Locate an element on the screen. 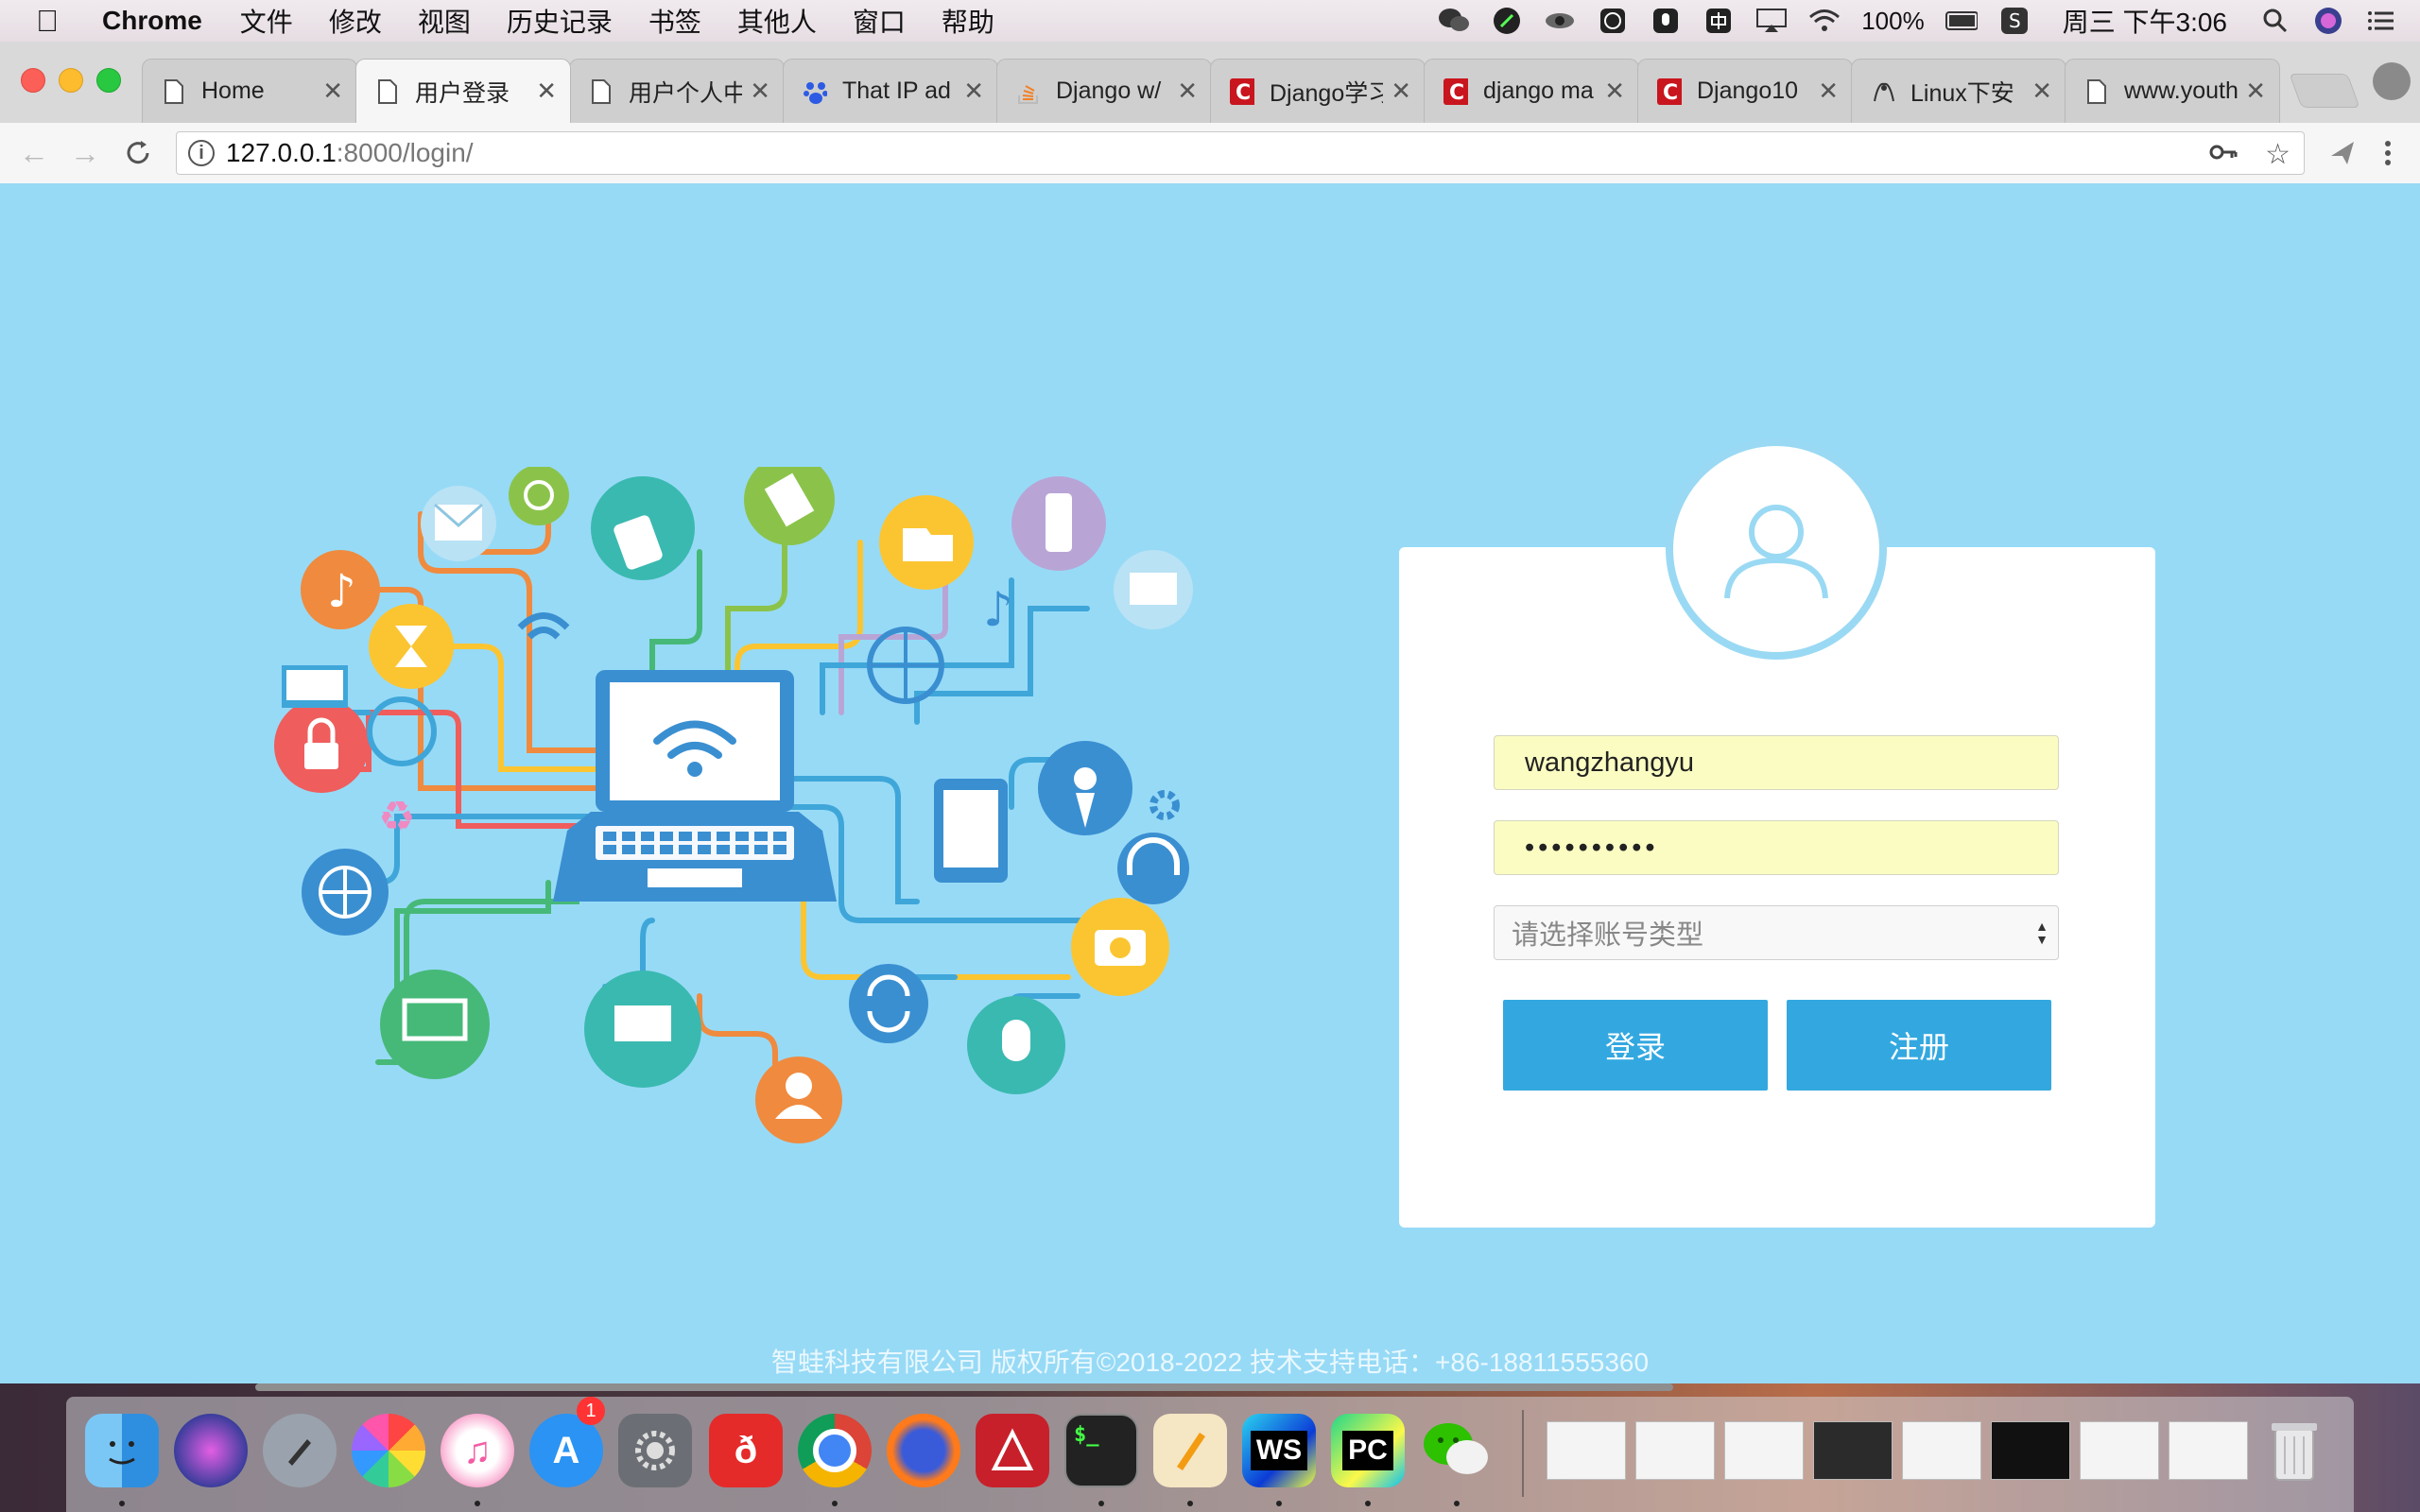  extension-icon is located at coordinates (2342, 153).